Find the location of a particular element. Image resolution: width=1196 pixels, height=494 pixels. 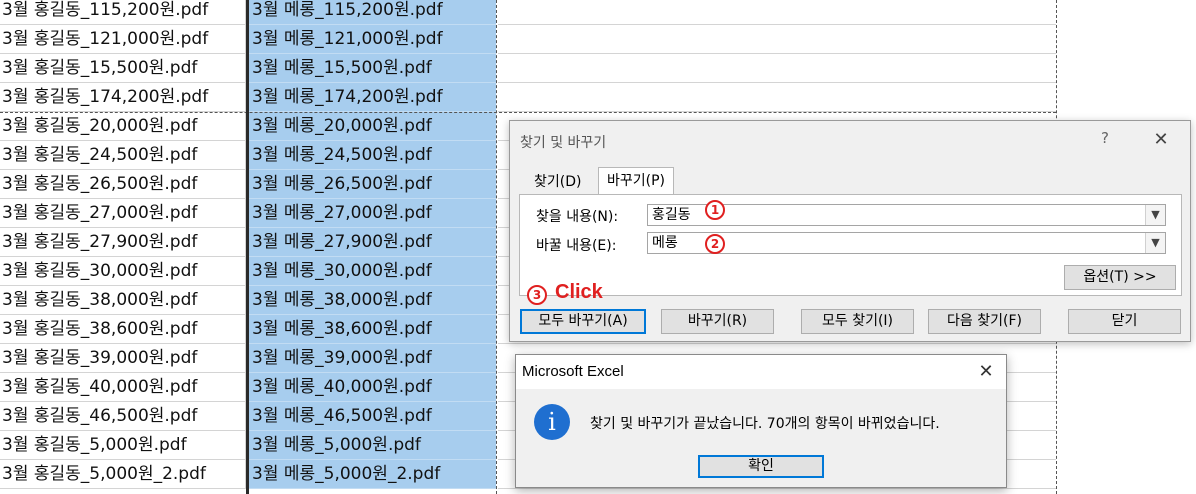

cell-renamed-filename: 3월 메롱_39,000원.pdf is located at coordinates (372, 358).